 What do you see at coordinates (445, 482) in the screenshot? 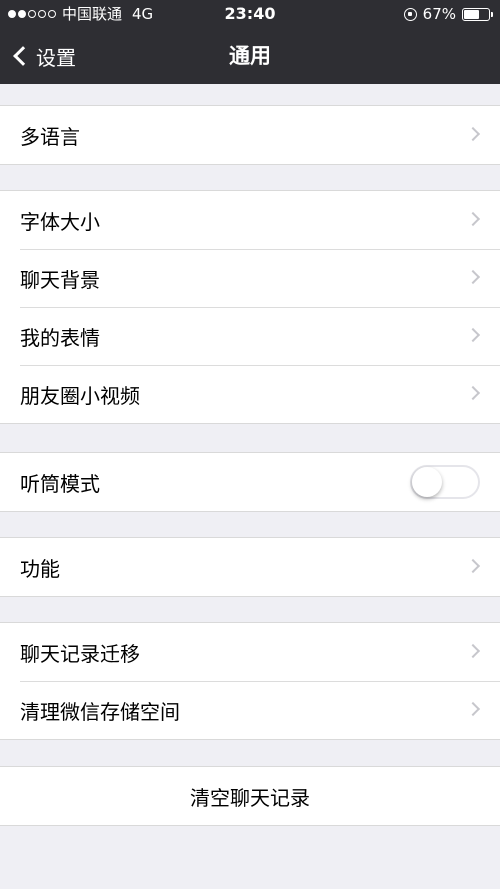
I see `earpiece-mode-toggle` at bounding box center [445, 482].